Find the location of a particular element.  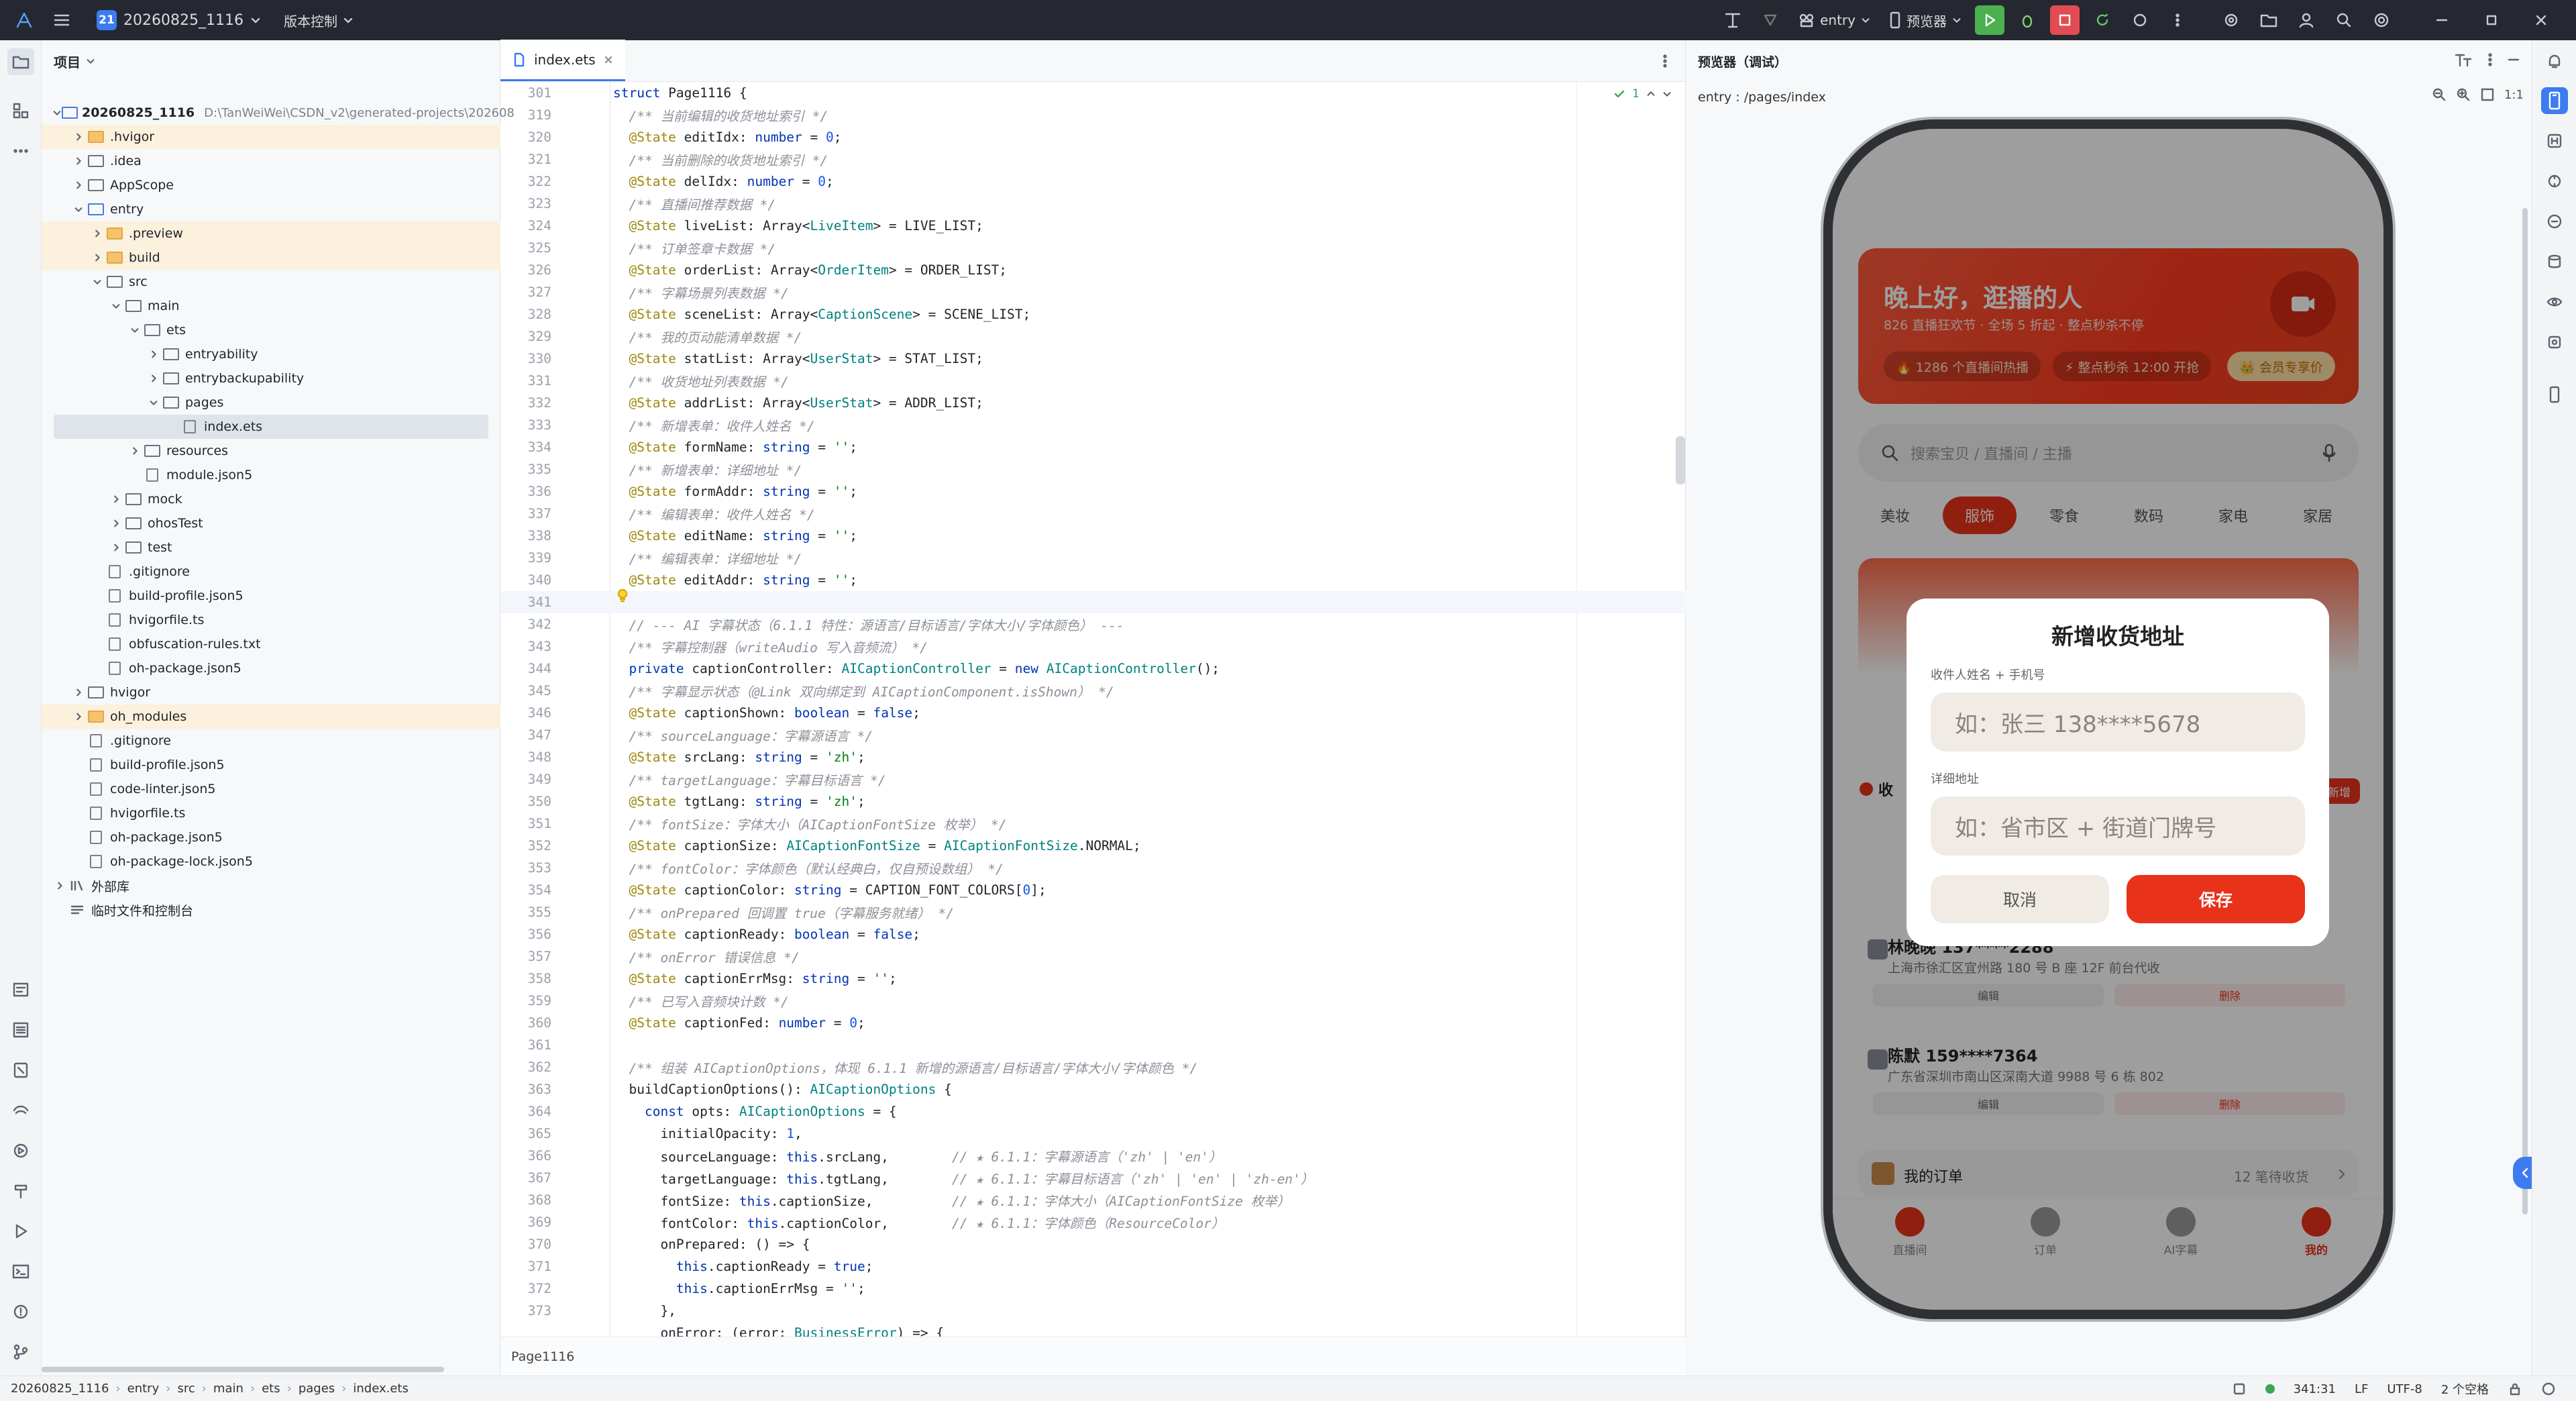

run-tool-icon is located at coordinates (20, 1231).